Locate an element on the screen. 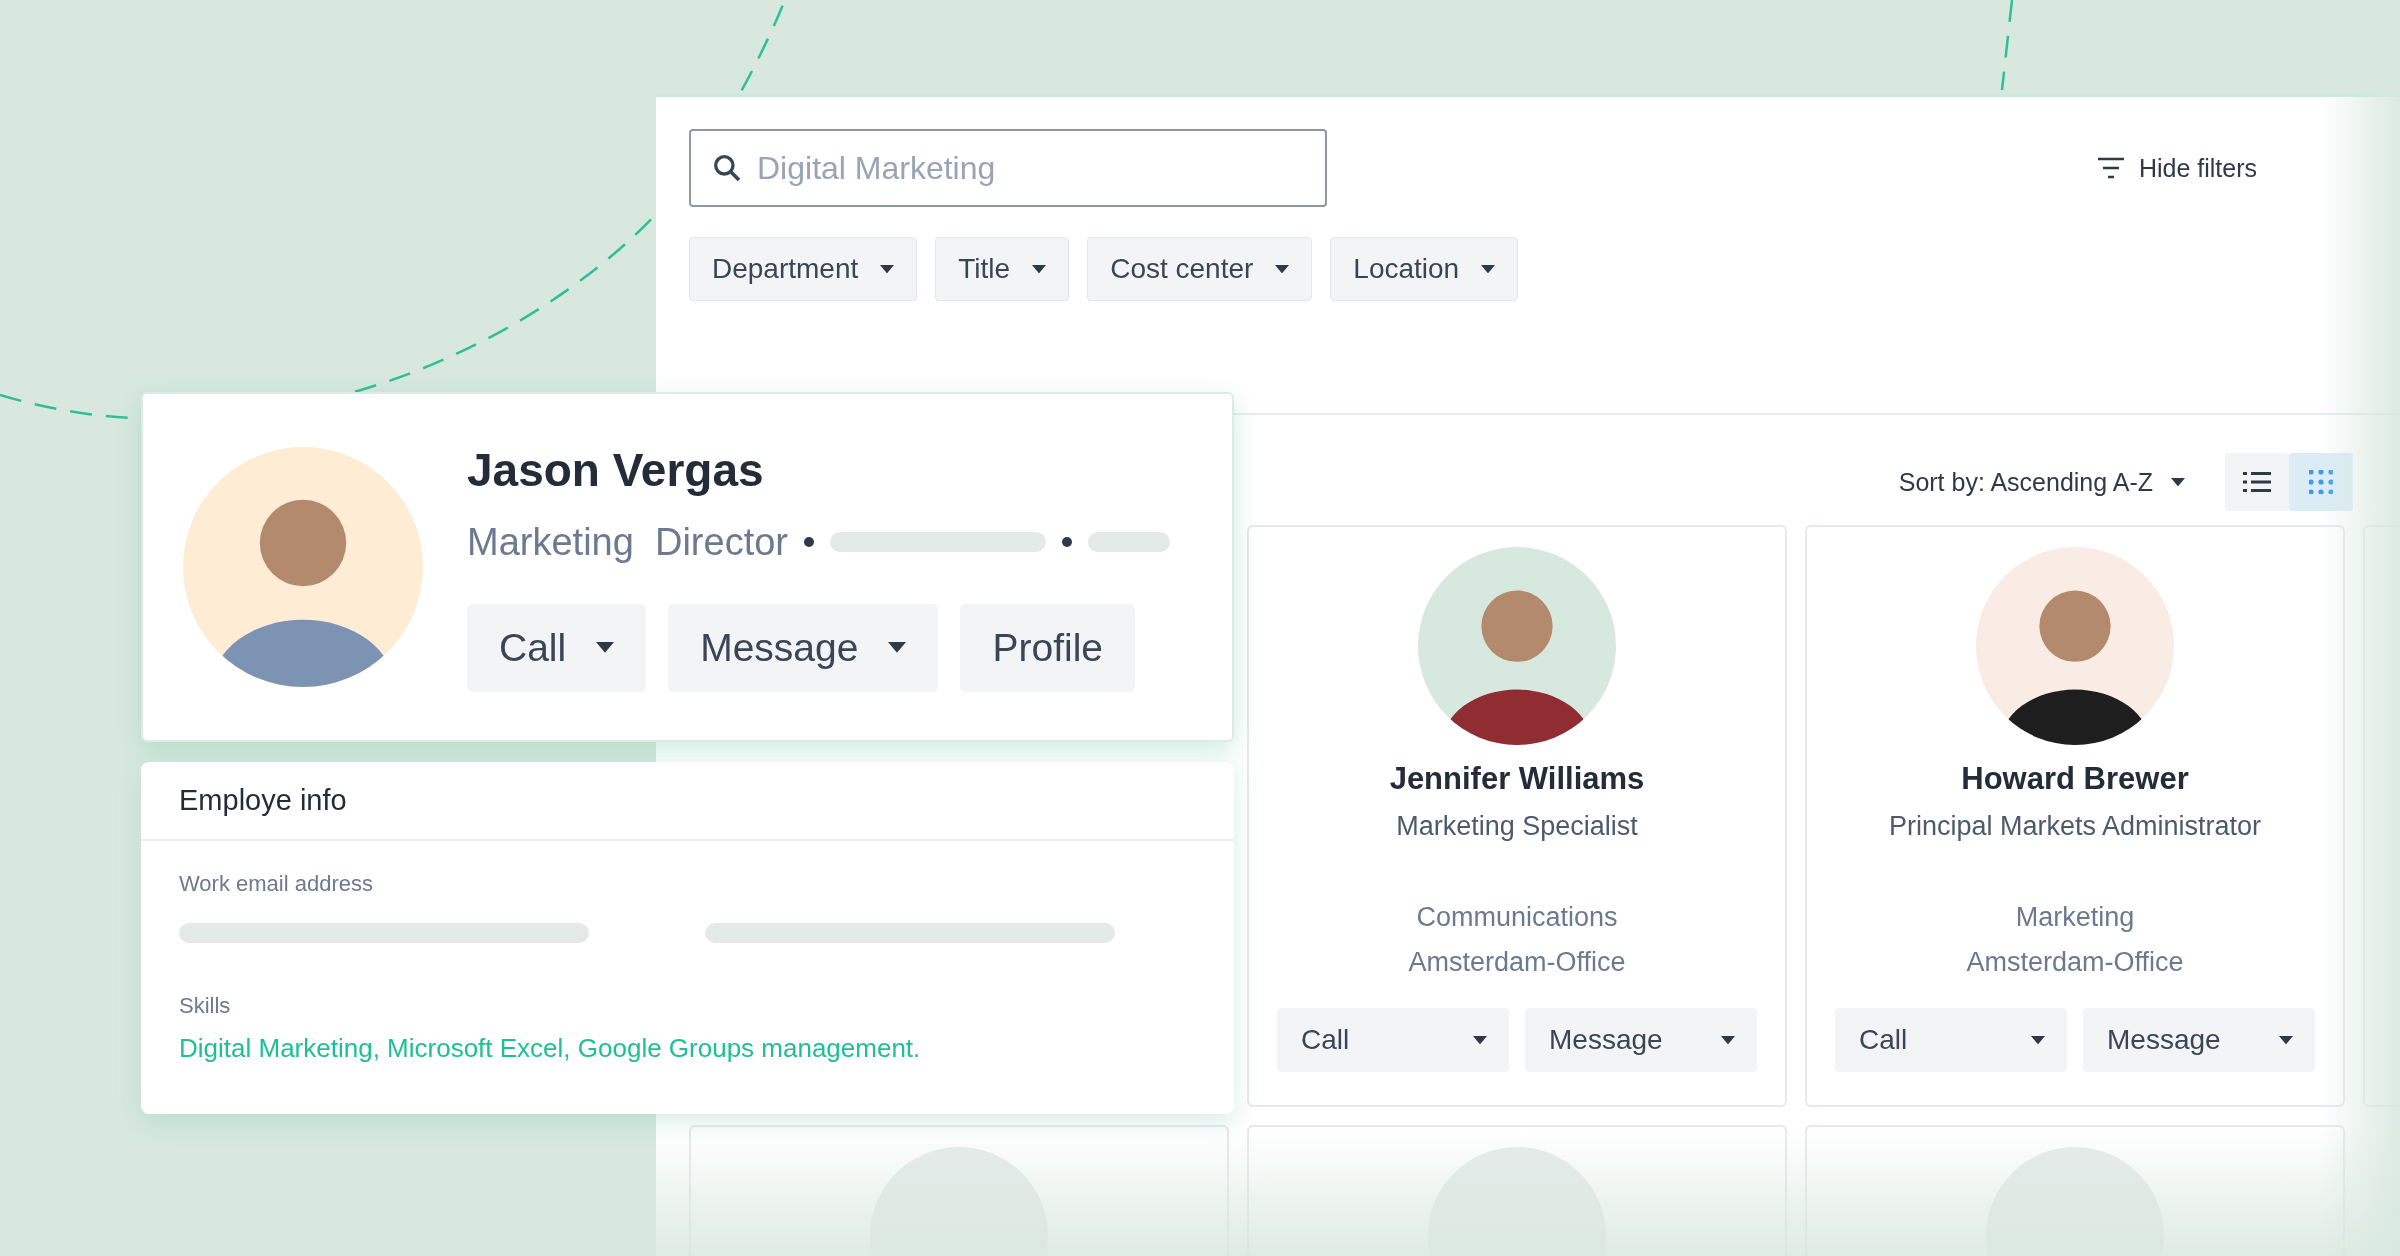 The width and height of the screenshot is (2400, 1256). field-label: Work email address is located at coordinates (276, 884).